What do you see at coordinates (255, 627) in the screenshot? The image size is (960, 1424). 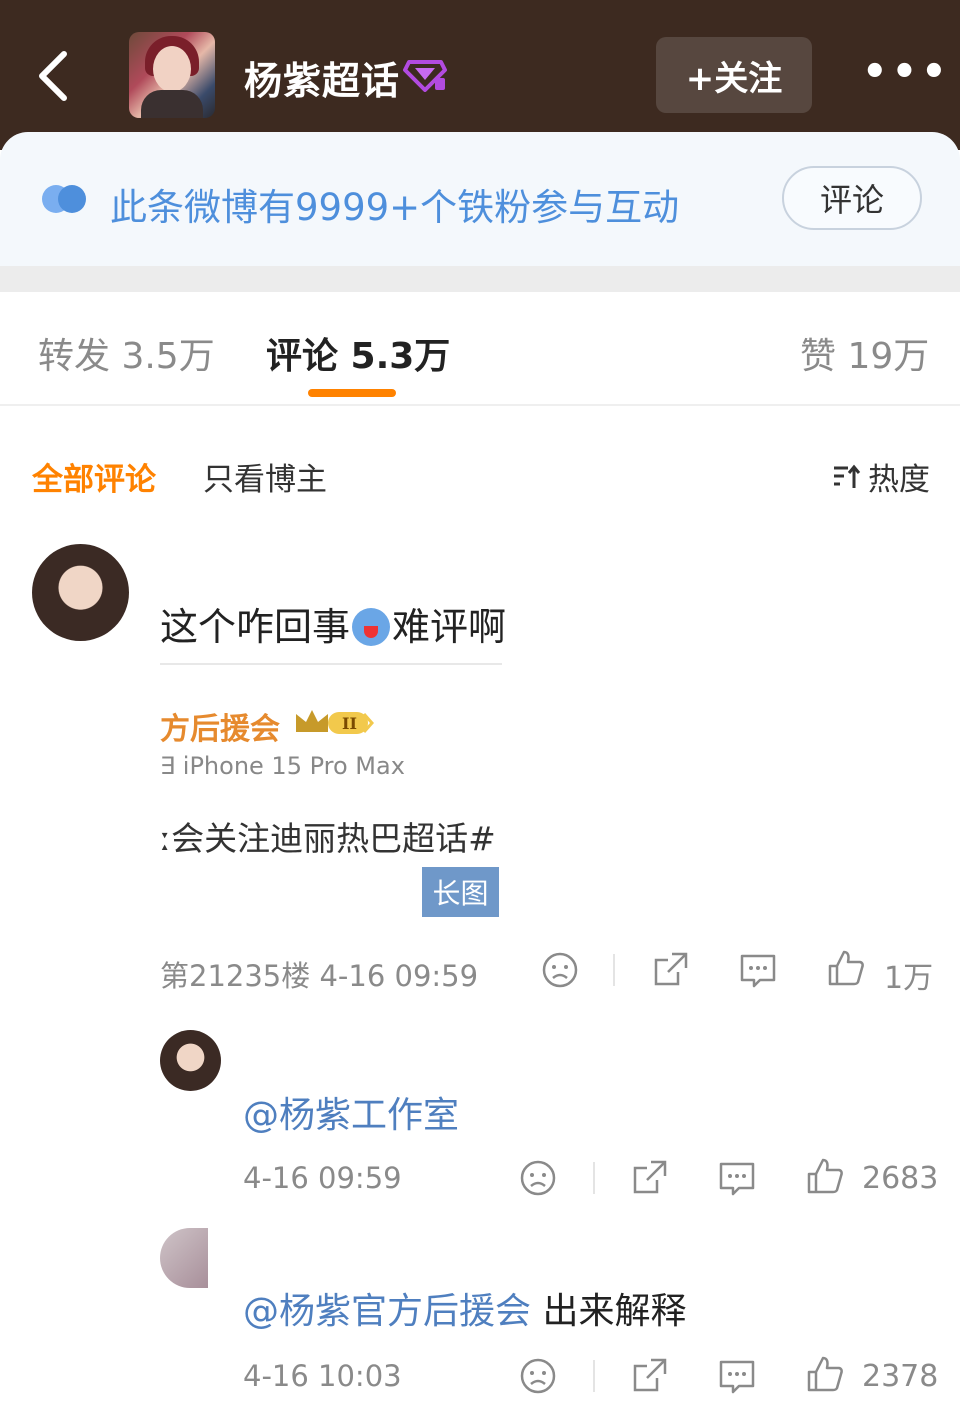 I see `comment-text-part1: 这个咋回事` at bounding box center [255, 627].